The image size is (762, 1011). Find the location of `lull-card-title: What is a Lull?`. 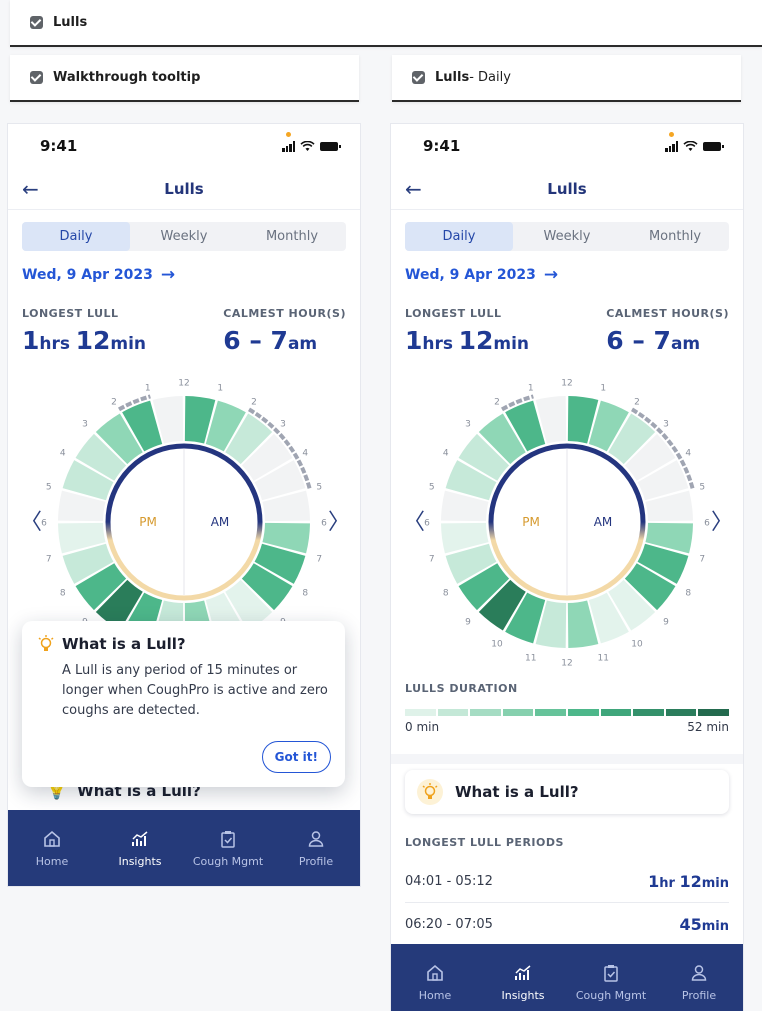

lull-card-title: What is a Lull? is located at coordinates (517, 792).